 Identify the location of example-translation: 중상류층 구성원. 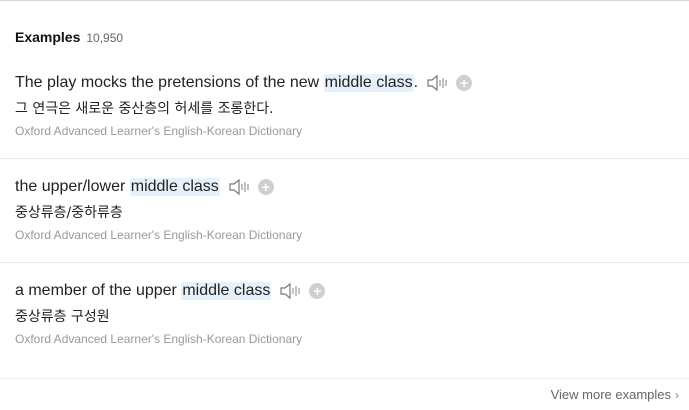
(62, 317).